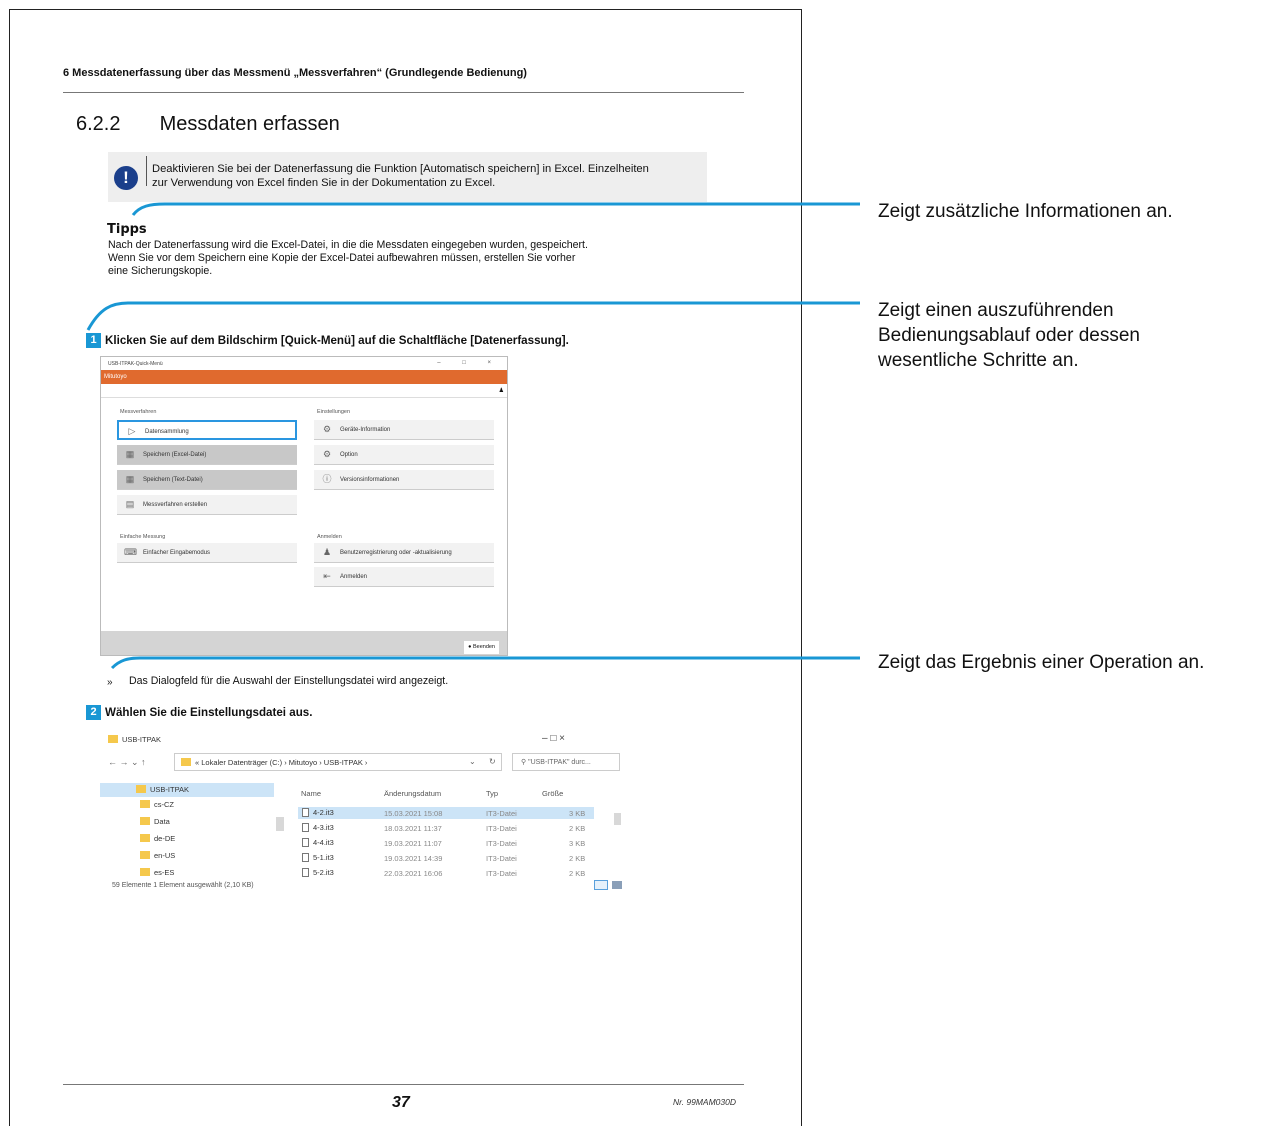 Image resolution: width=1262 pixels, height=1126 pixels. What do you see at coordinates (1041, 662) in the screenshot?
I see `callout-result: Zeigt das Ergebnis einer Operation an.` at bounding box center [1041, 662].